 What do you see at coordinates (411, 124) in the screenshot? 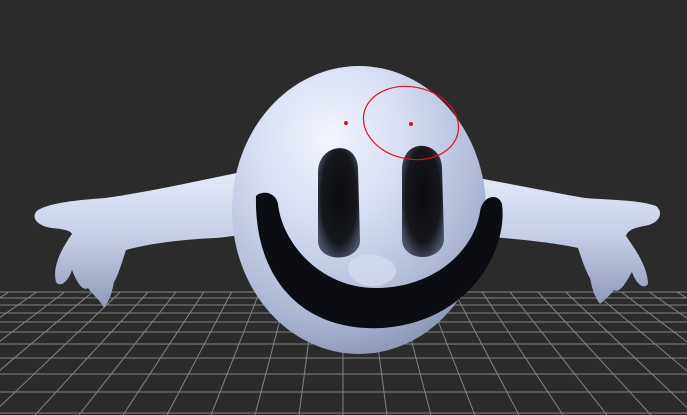
I see `marker-point-right` at bounding box center [411, 124].